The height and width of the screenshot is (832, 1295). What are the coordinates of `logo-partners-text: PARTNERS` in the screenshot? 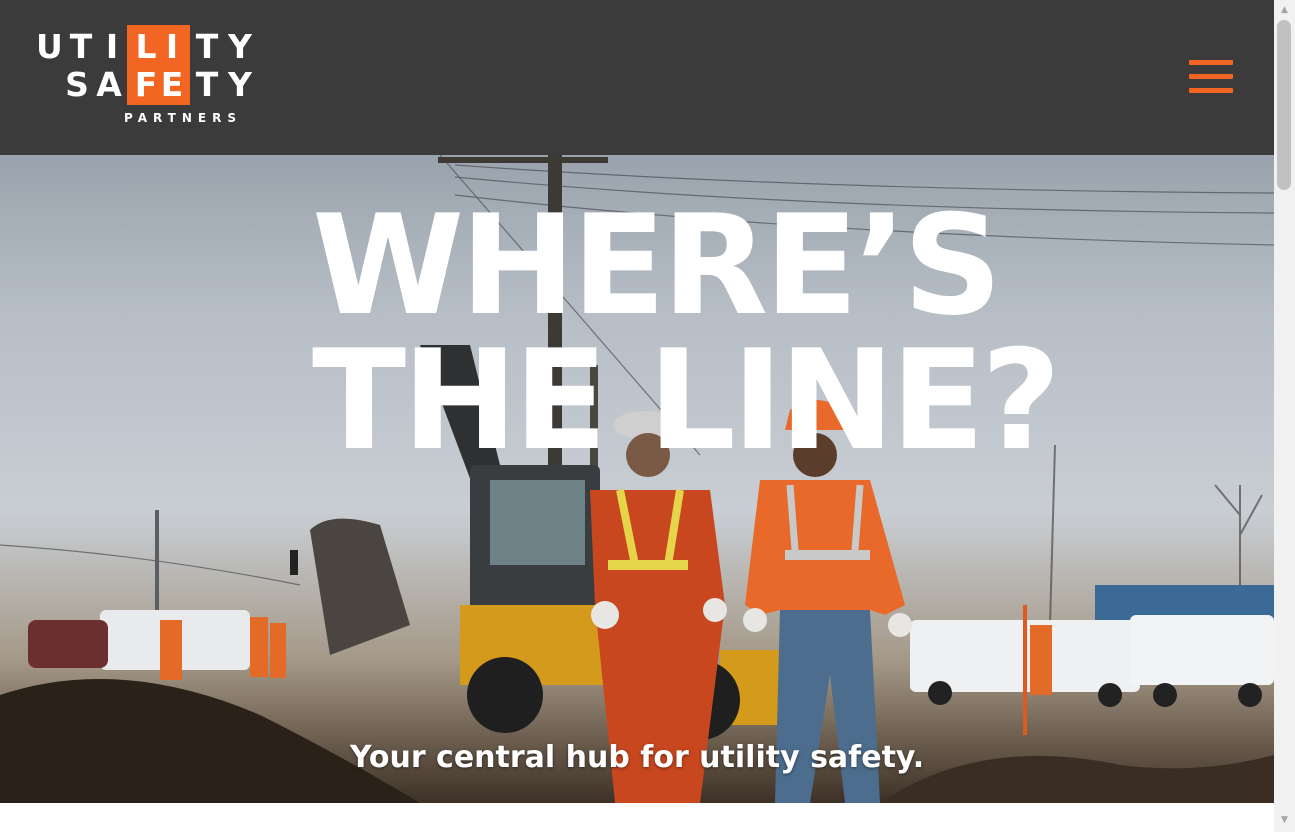 It's located at (183, 118).